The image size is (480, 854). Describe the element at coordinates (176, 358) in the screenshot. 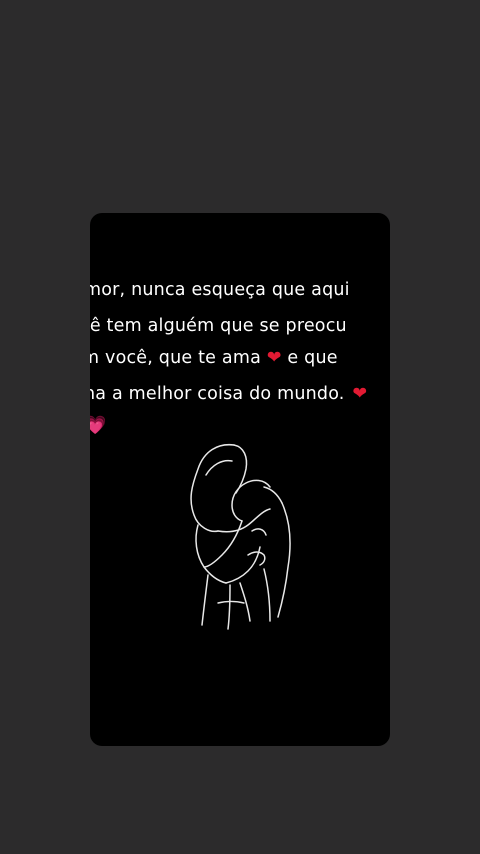

I see `caption-line-3-text: m você, que te ama` at that location.